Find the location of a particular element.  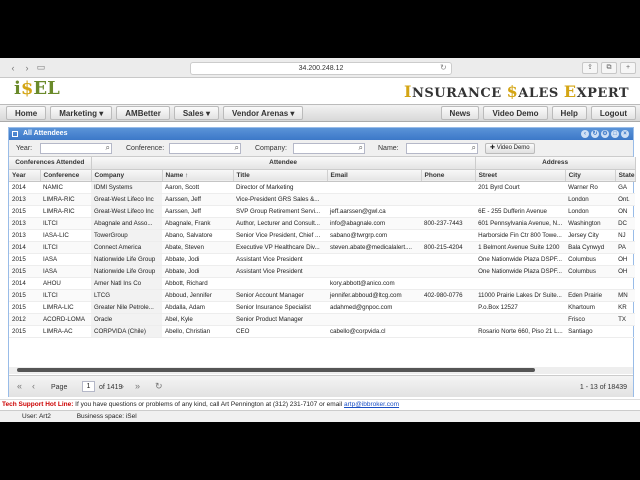

table-cell: Aarssen, Jeff is located at coordinates (198, 199).